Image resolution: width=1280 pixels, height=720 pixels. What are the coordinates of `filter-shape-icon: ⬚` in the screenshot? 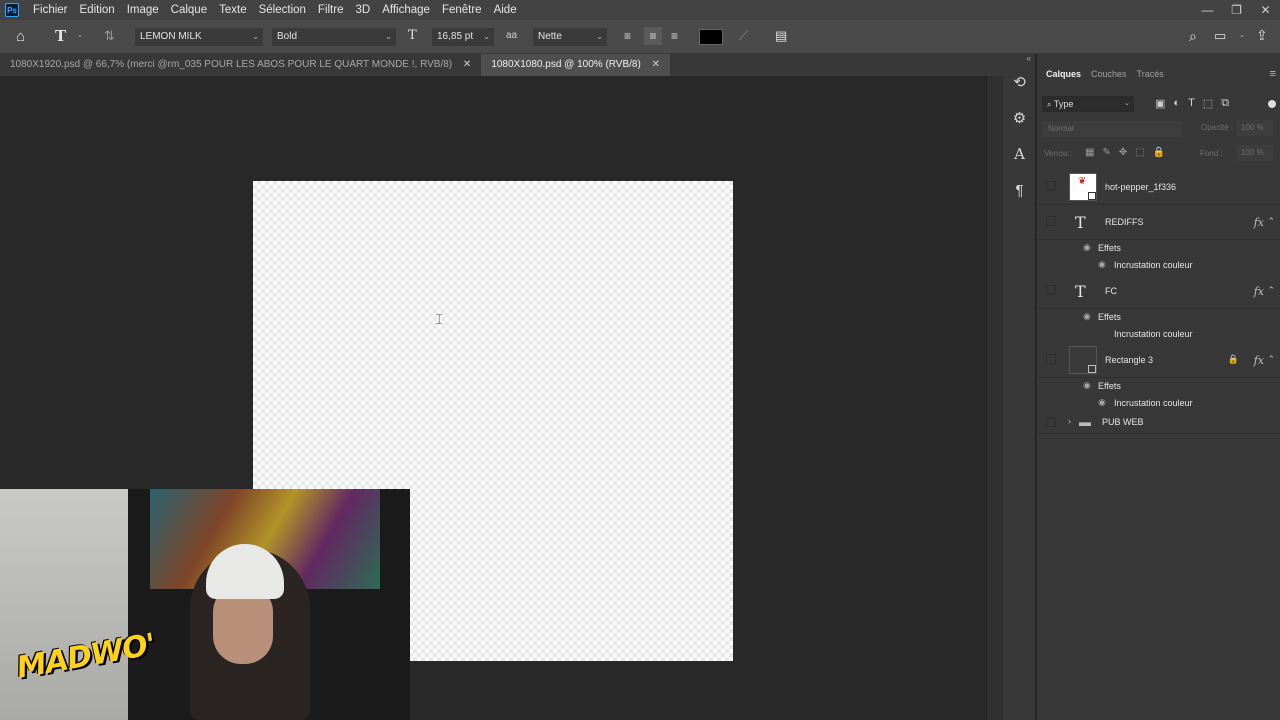 It's located at (1208, 103).